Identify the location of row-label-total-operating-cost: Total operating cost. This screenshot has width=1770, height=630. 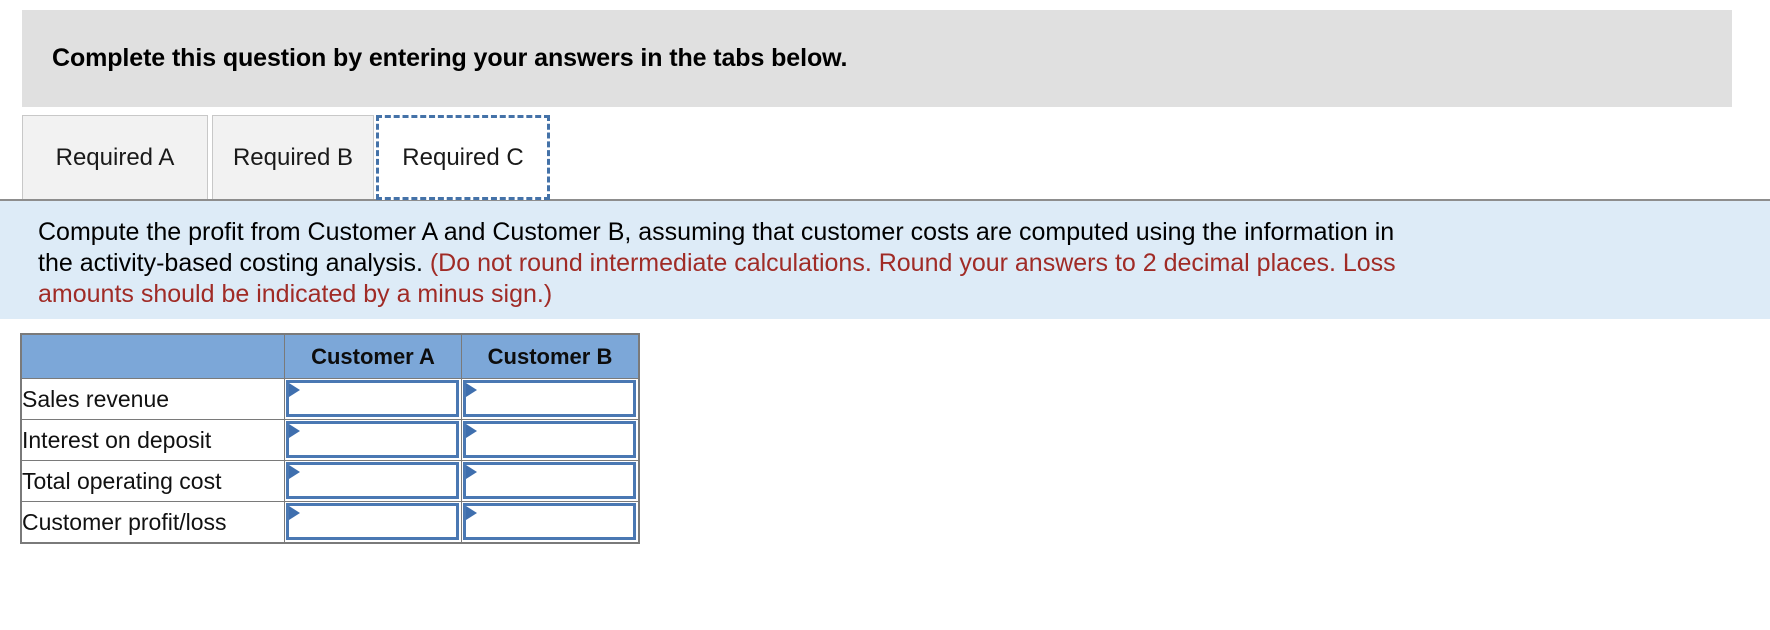
(153, 481).